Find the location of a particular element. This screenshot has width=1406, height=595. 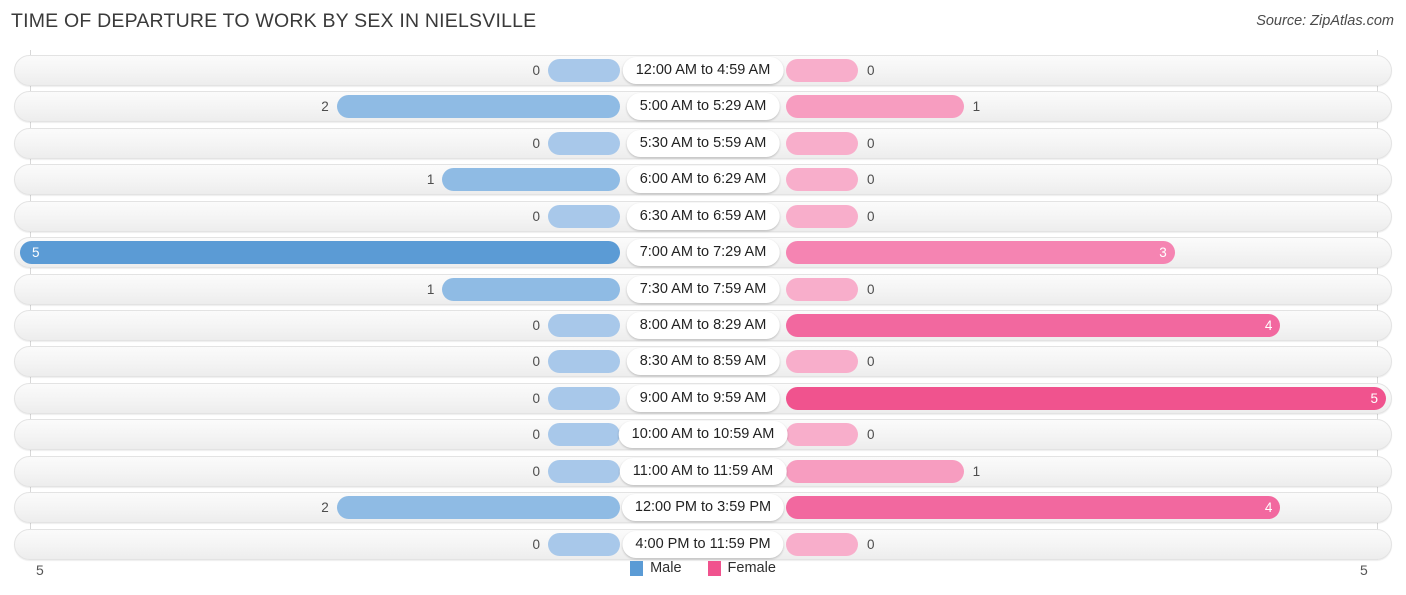

chart-row: 2 4 12:00 PM to 3:59 PM is located at coordinates (703, 508).